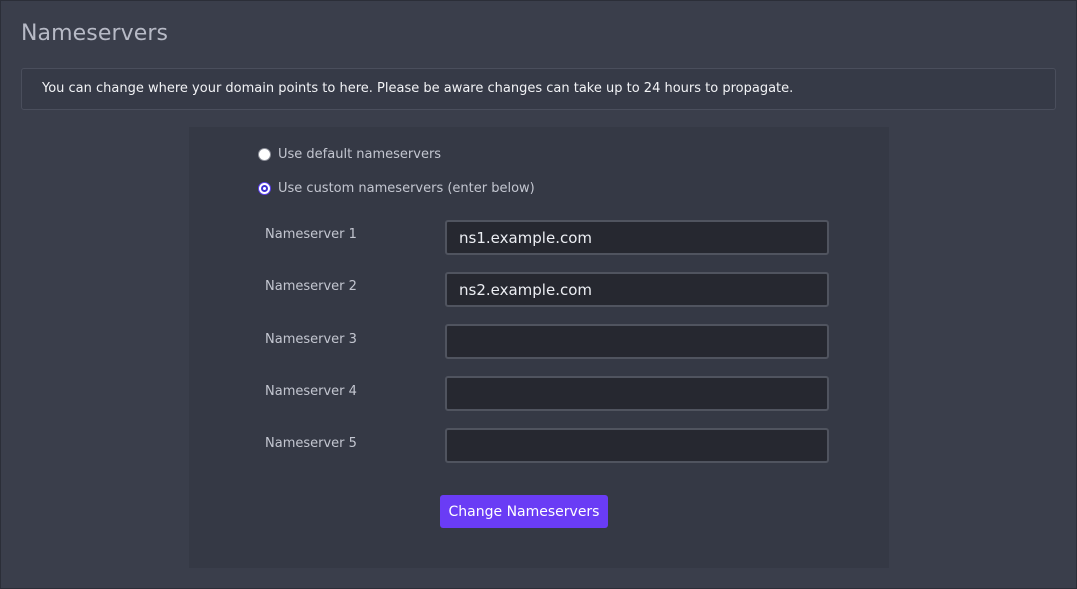 The width and height of the screenshot is (1077, 589). I want to click on custom-nameservers-radio, so click(264, 188).